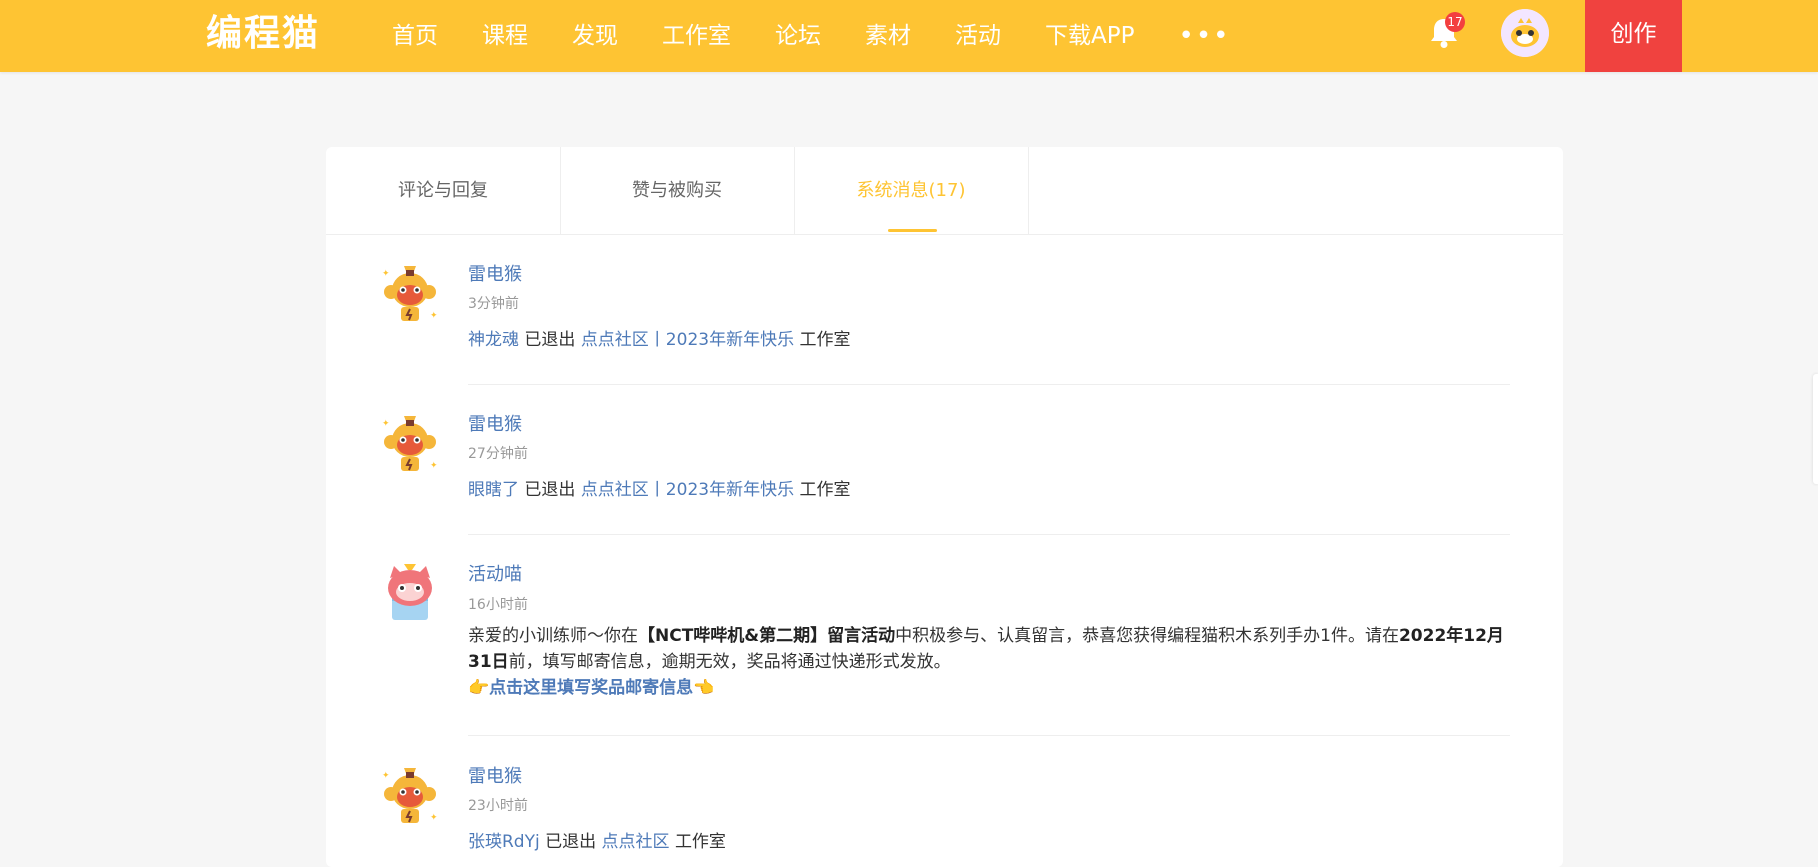 This screenshot has width=1818, height=867. Describe the element at coordinates (1147, 636) in the screenshot. I see `body-text: 中积极参与、认真留言，恭喜您获得编程猫积木系列手办1件。请在` at that location.